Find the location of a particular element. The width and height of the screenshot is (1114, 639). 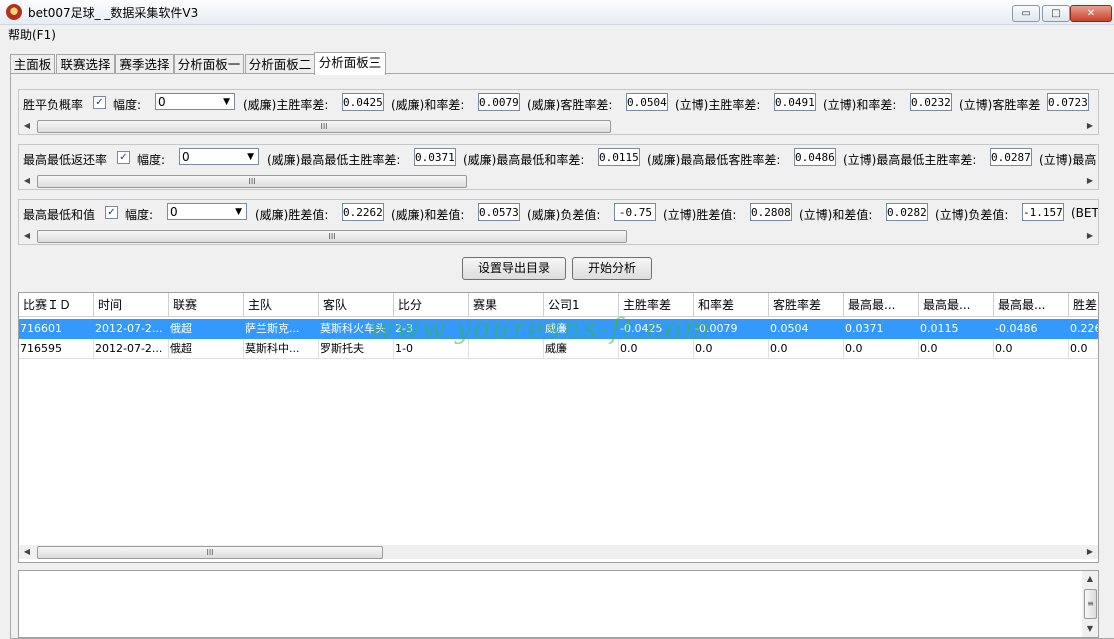

filter-label: 最高最低和值 is located at coordinates (59, 215).